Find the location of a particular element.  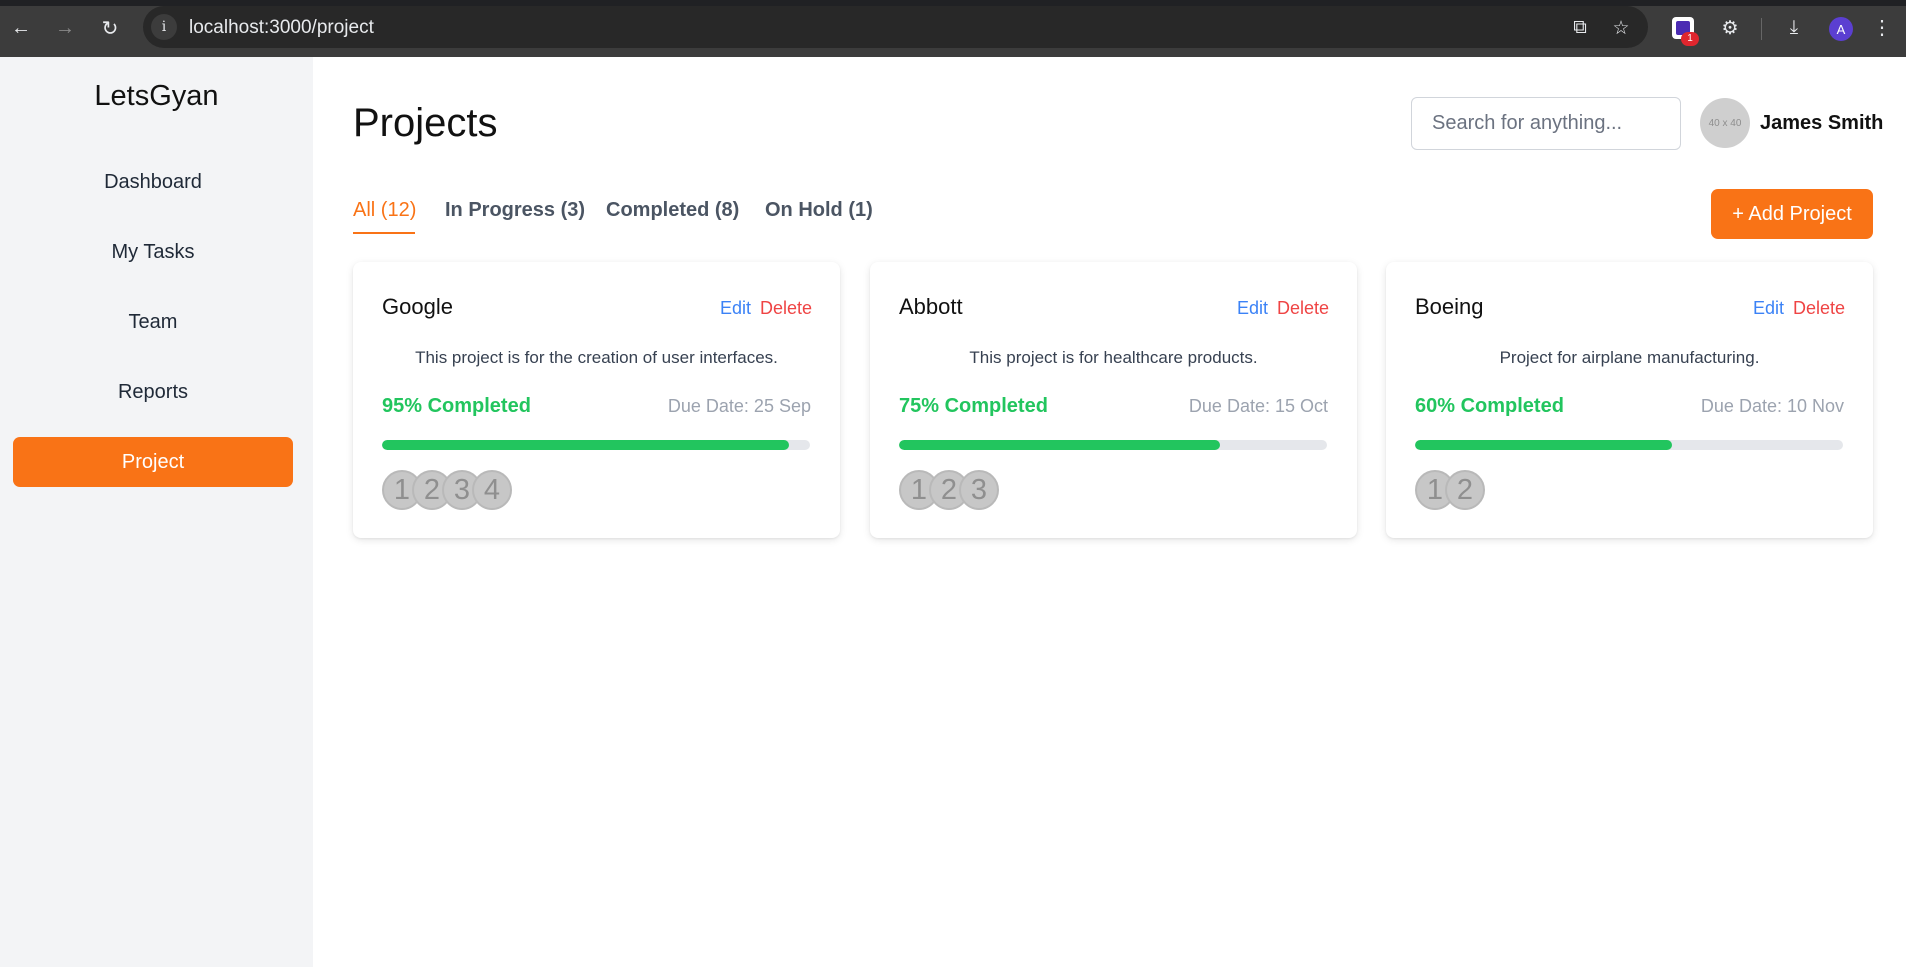

tab-in-progress: In Progress (3) is located at coordinates (515, 210).